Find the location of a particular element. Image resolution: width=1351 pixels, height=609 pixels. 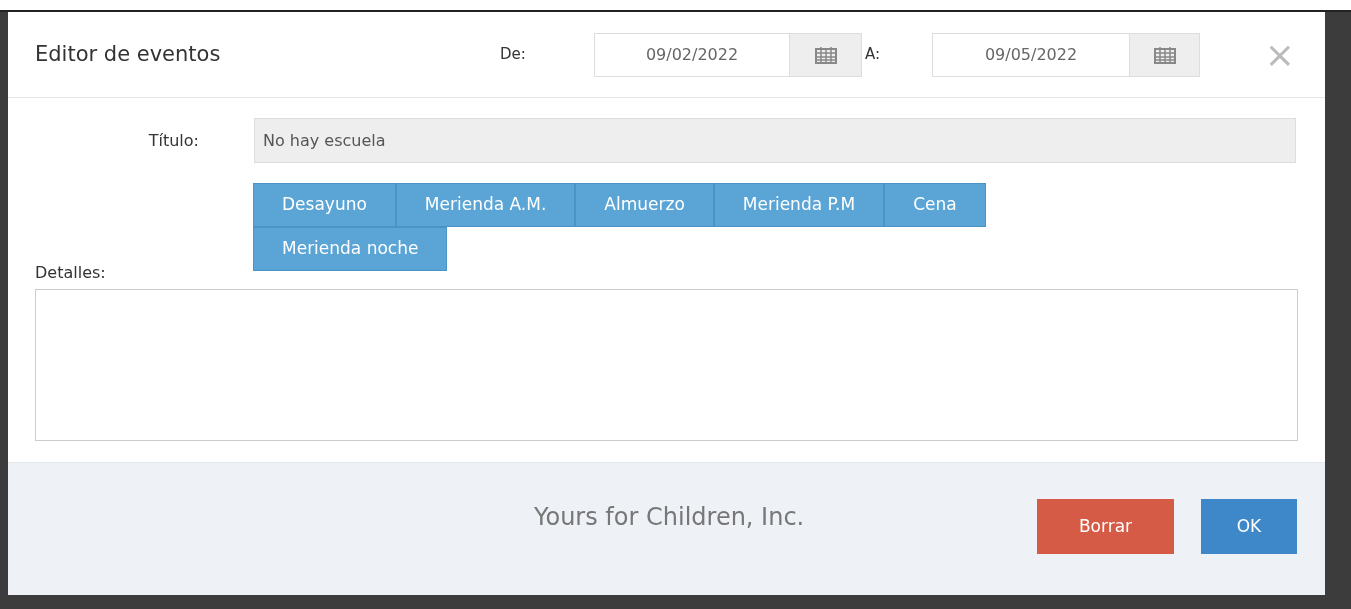

to-label: A: is located at coordinates (873, 55).